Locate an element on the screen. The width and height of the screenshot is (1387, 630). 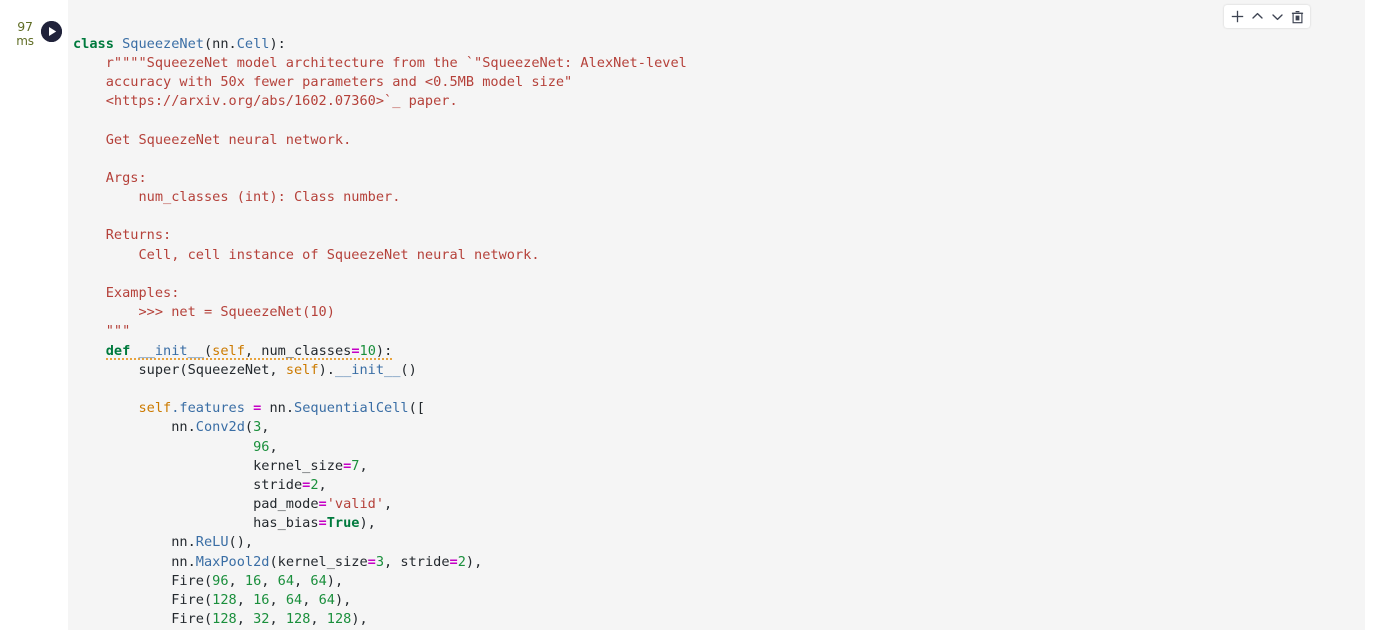
code-line: class SqueezeNet(nn.Cell): is located at coordinates (179, 43).